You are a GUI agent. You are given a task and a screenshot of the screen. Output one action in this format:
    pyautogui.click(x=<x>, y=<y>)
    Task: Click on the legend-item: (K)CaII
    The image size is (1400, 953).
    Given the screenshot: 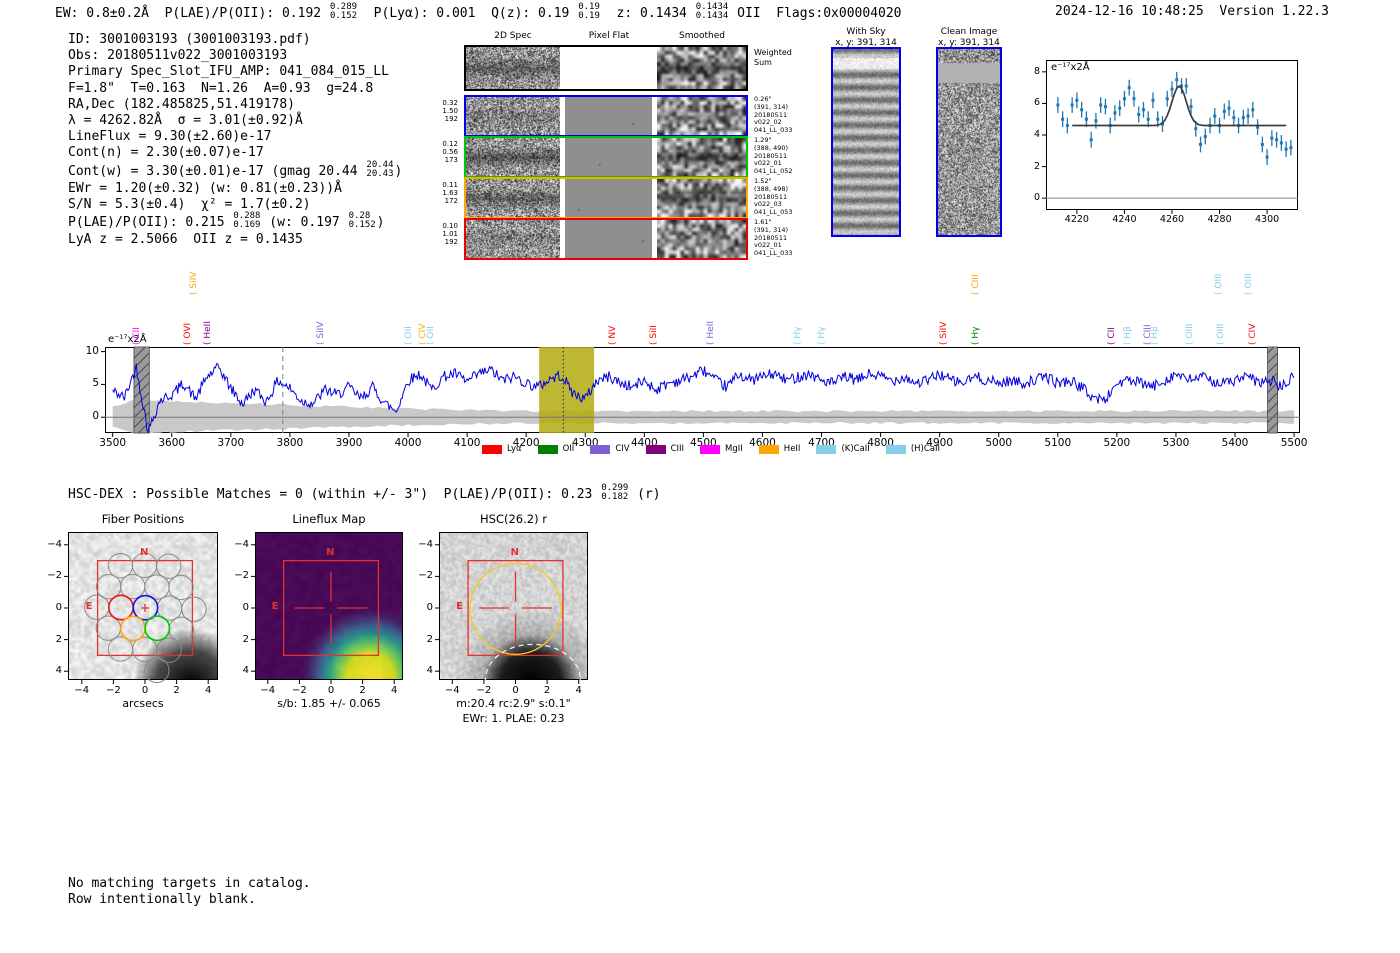 What is the action you would take?
    pyautogui.click(x=843, y=449)
    